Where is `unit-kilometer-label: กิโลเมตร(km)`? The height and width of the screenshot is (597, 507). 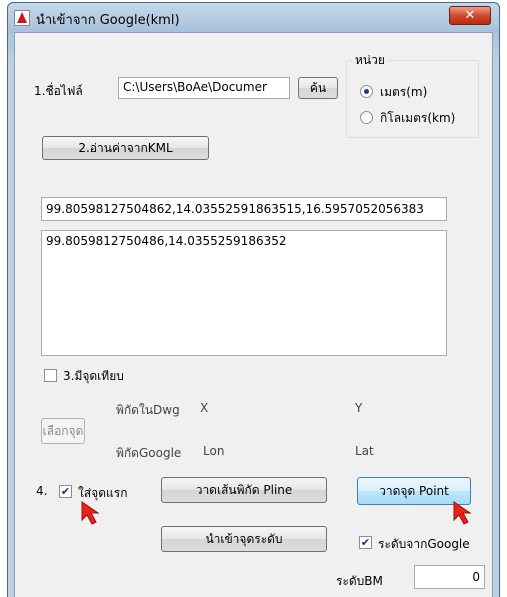
unit-kilometer-label: กิโลเมตร(km) is located at coordinates (418, 118).